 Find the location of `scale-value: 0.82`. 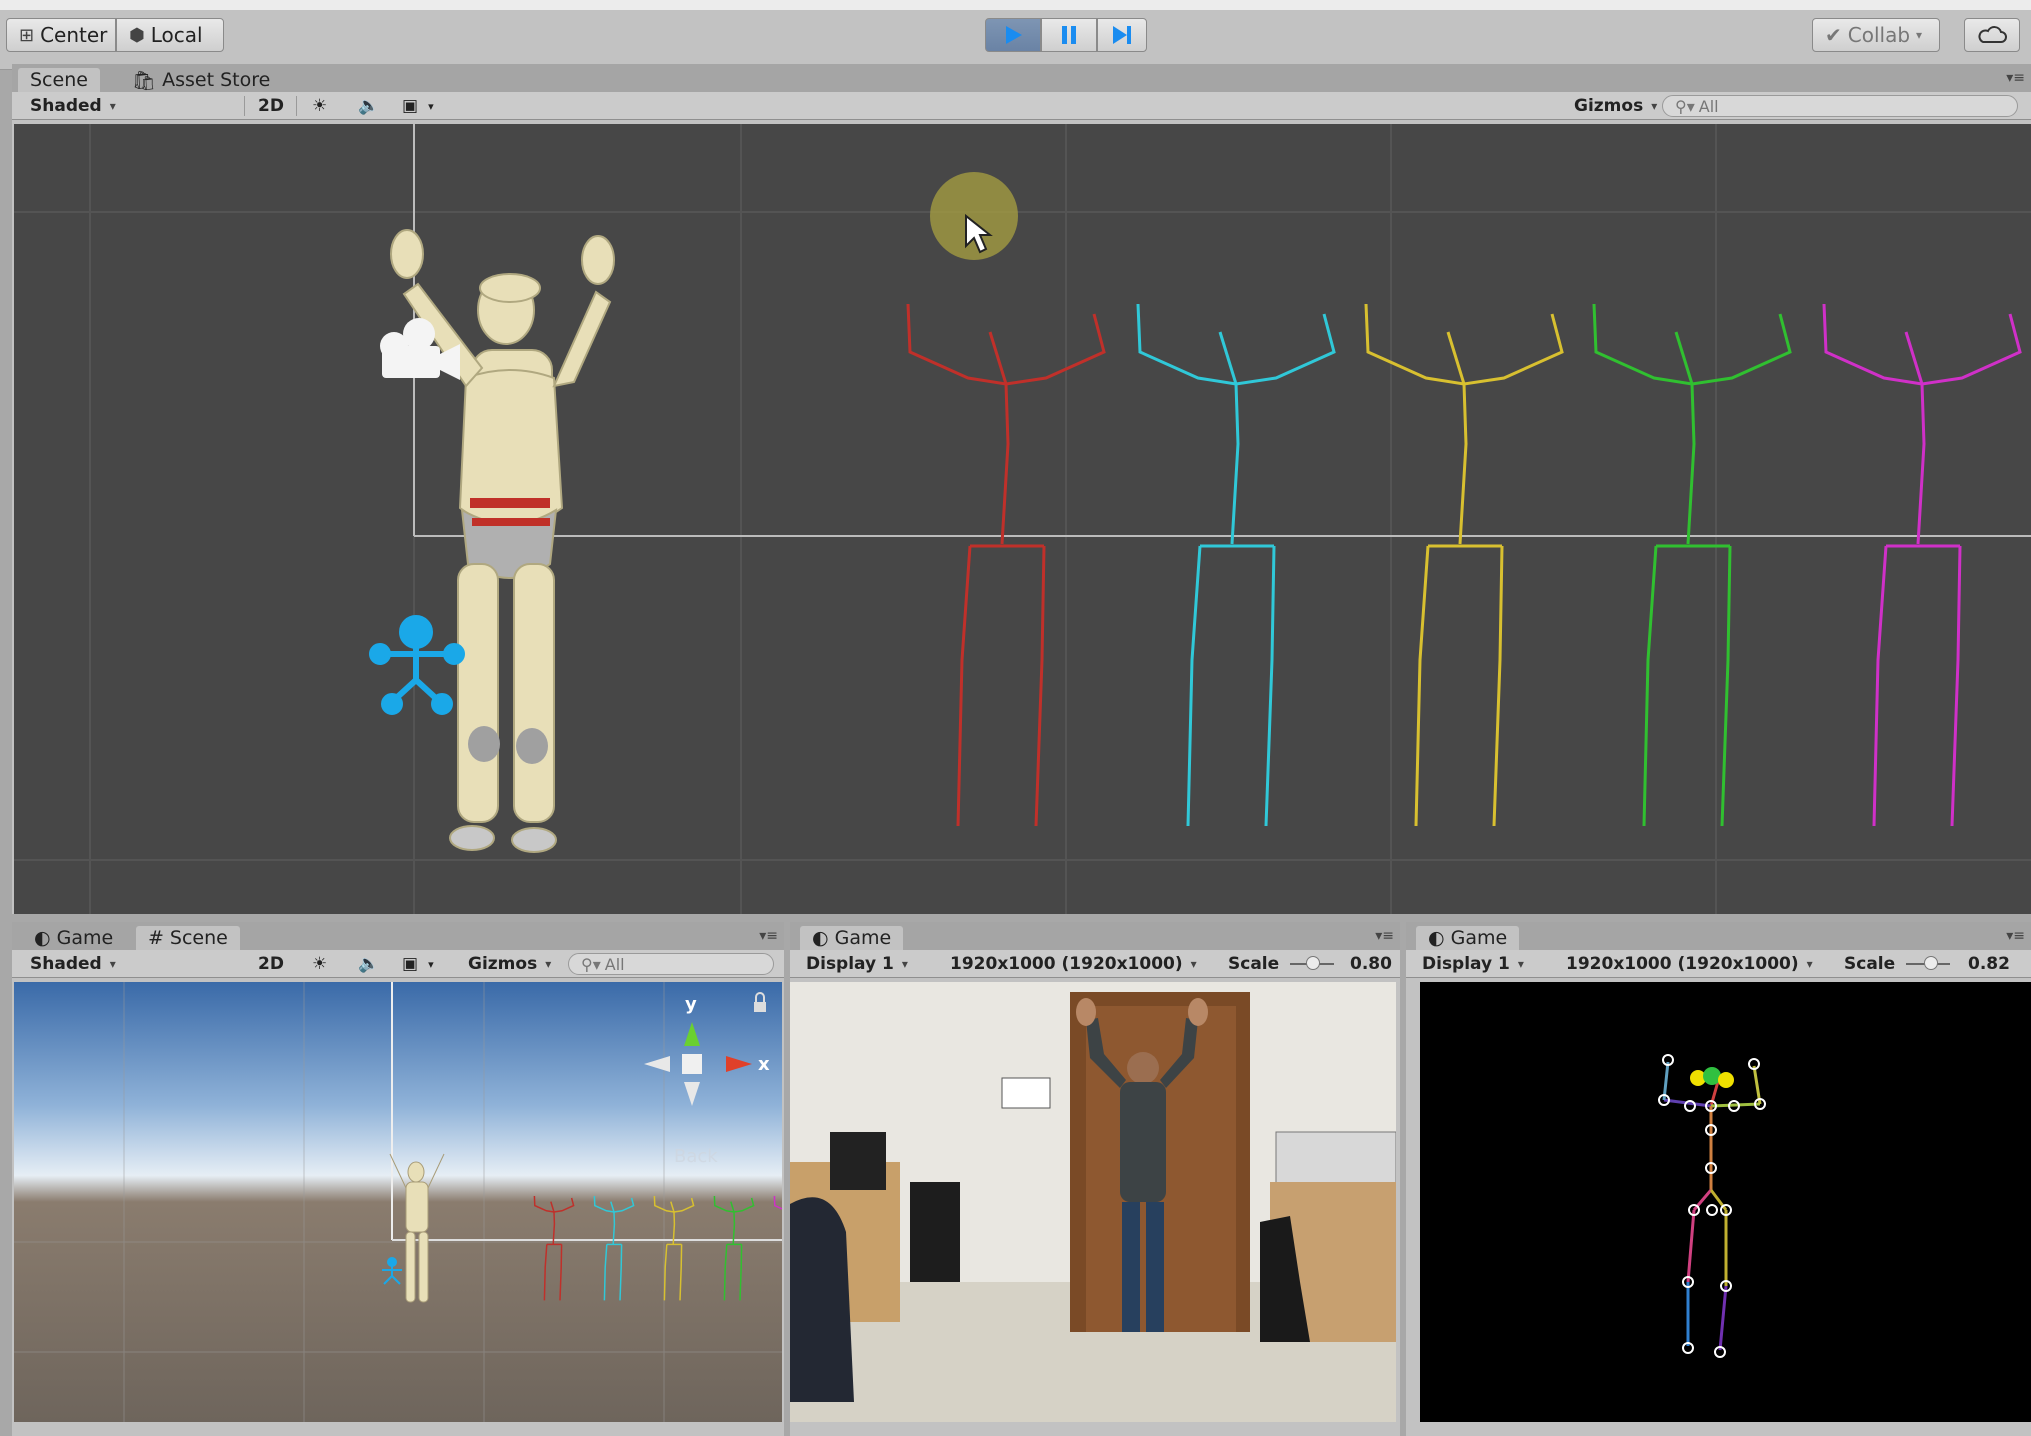

scale-value: 0.82 is located at coordinates (1989, 964).